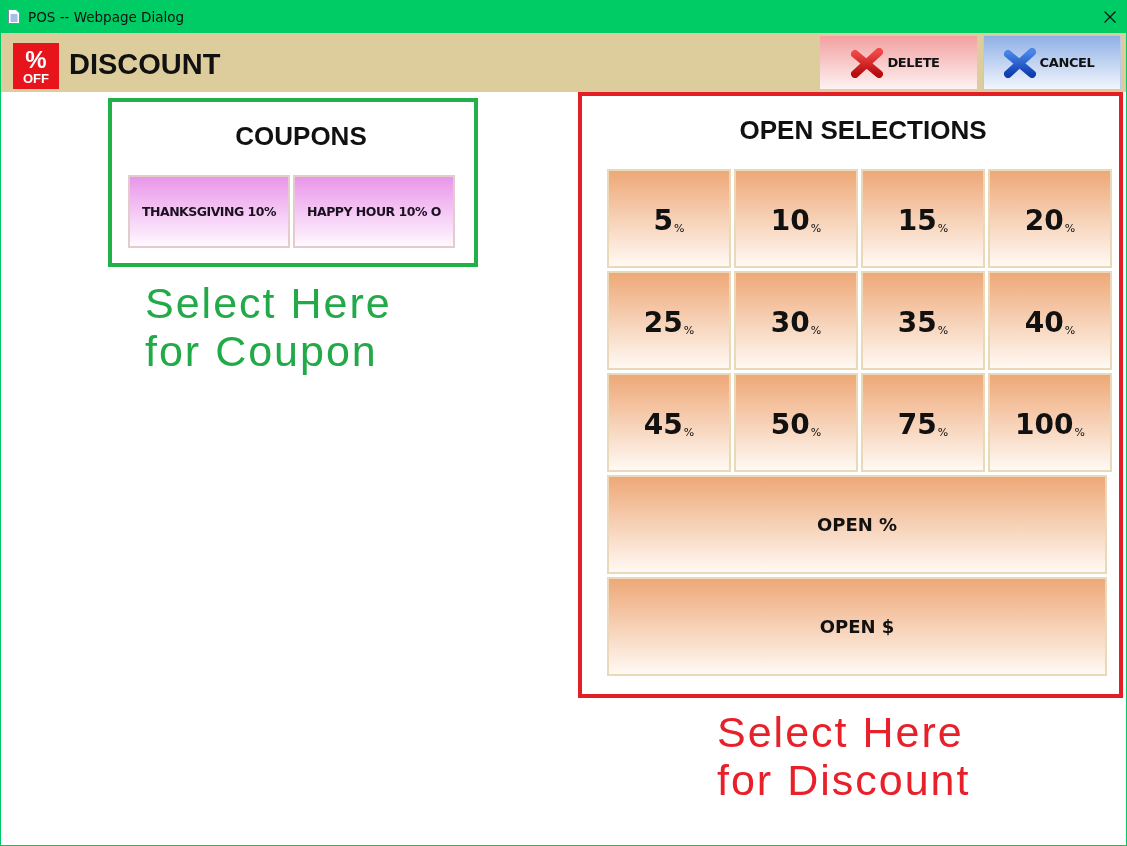 This screenshot has height=846, width=1127. What do you see at coordinates (36, 78) in the screenshot?
I see `logo-caption: OFF` at bounding box center [36, 78].